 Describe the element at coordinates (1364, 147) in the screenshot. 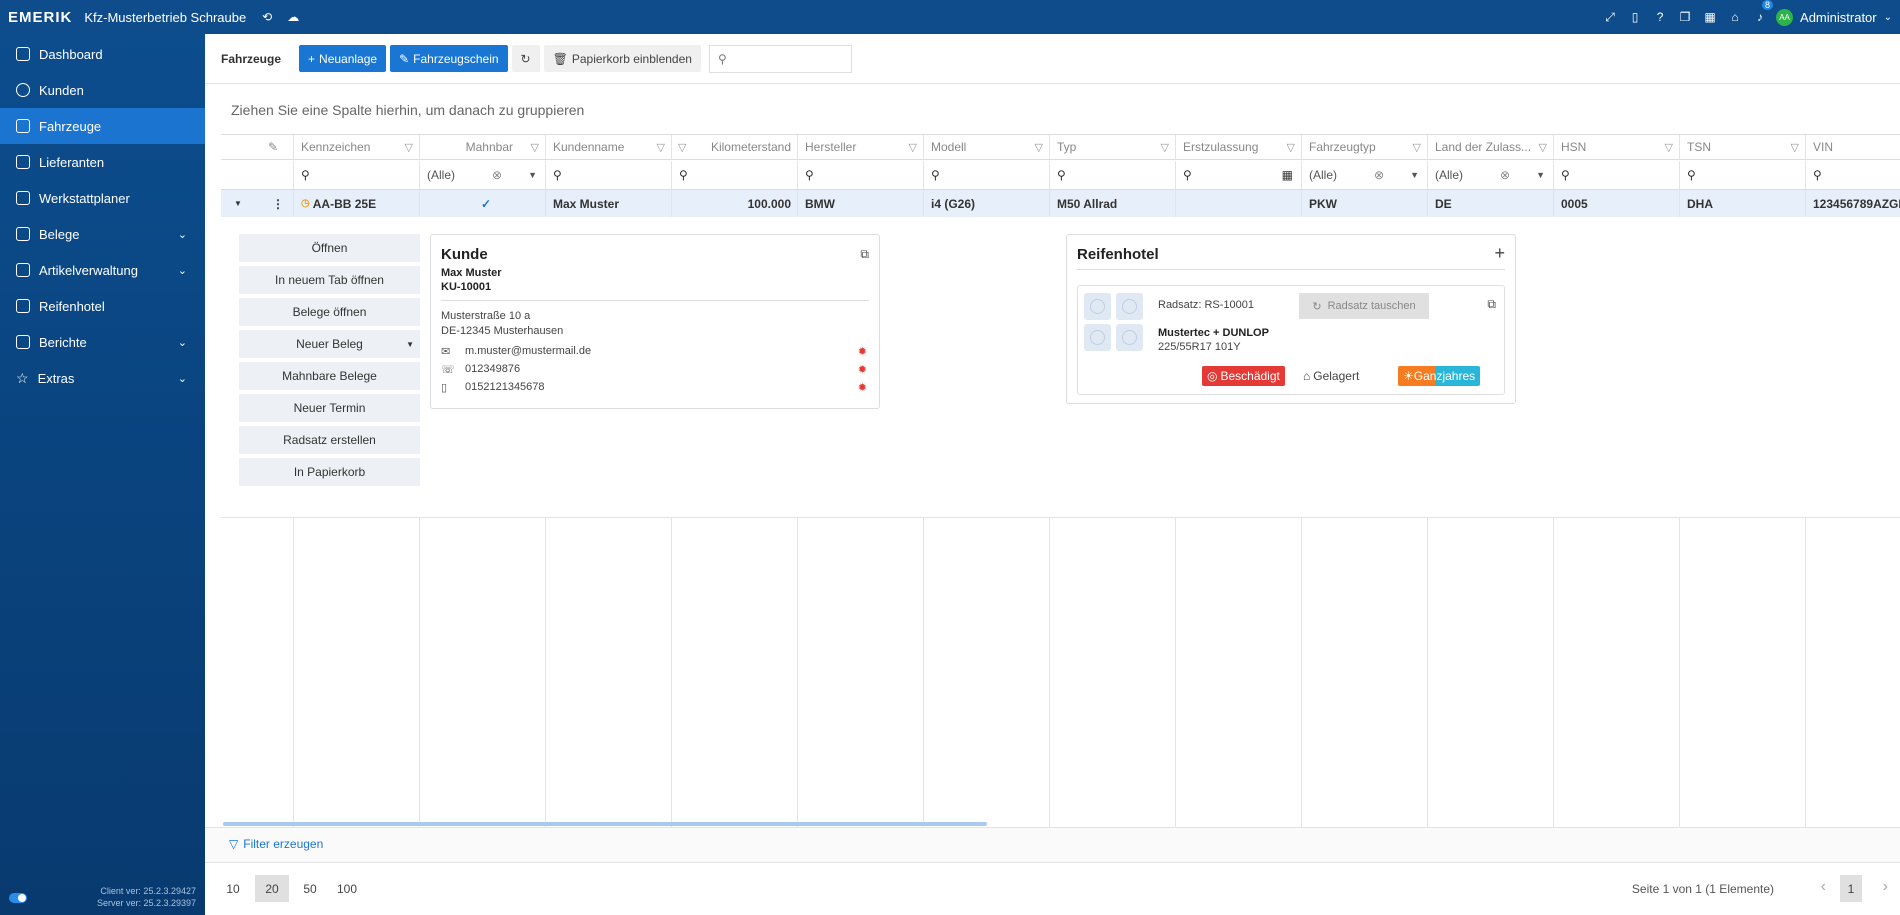

I see `header-fahrzeugtyp: Fahrzeugtyp ▽` at that location.